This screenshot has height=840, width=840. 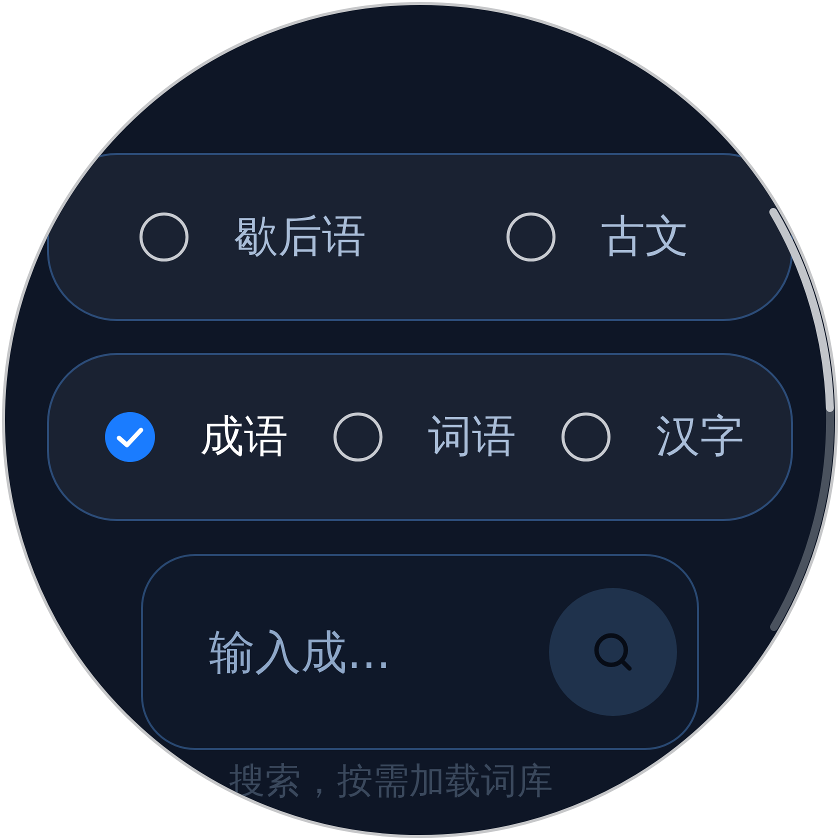 What do you see at coordinates (700, 437) in the screenshot?
I see `option-label: 汉字` at bounding box center [700, 437].